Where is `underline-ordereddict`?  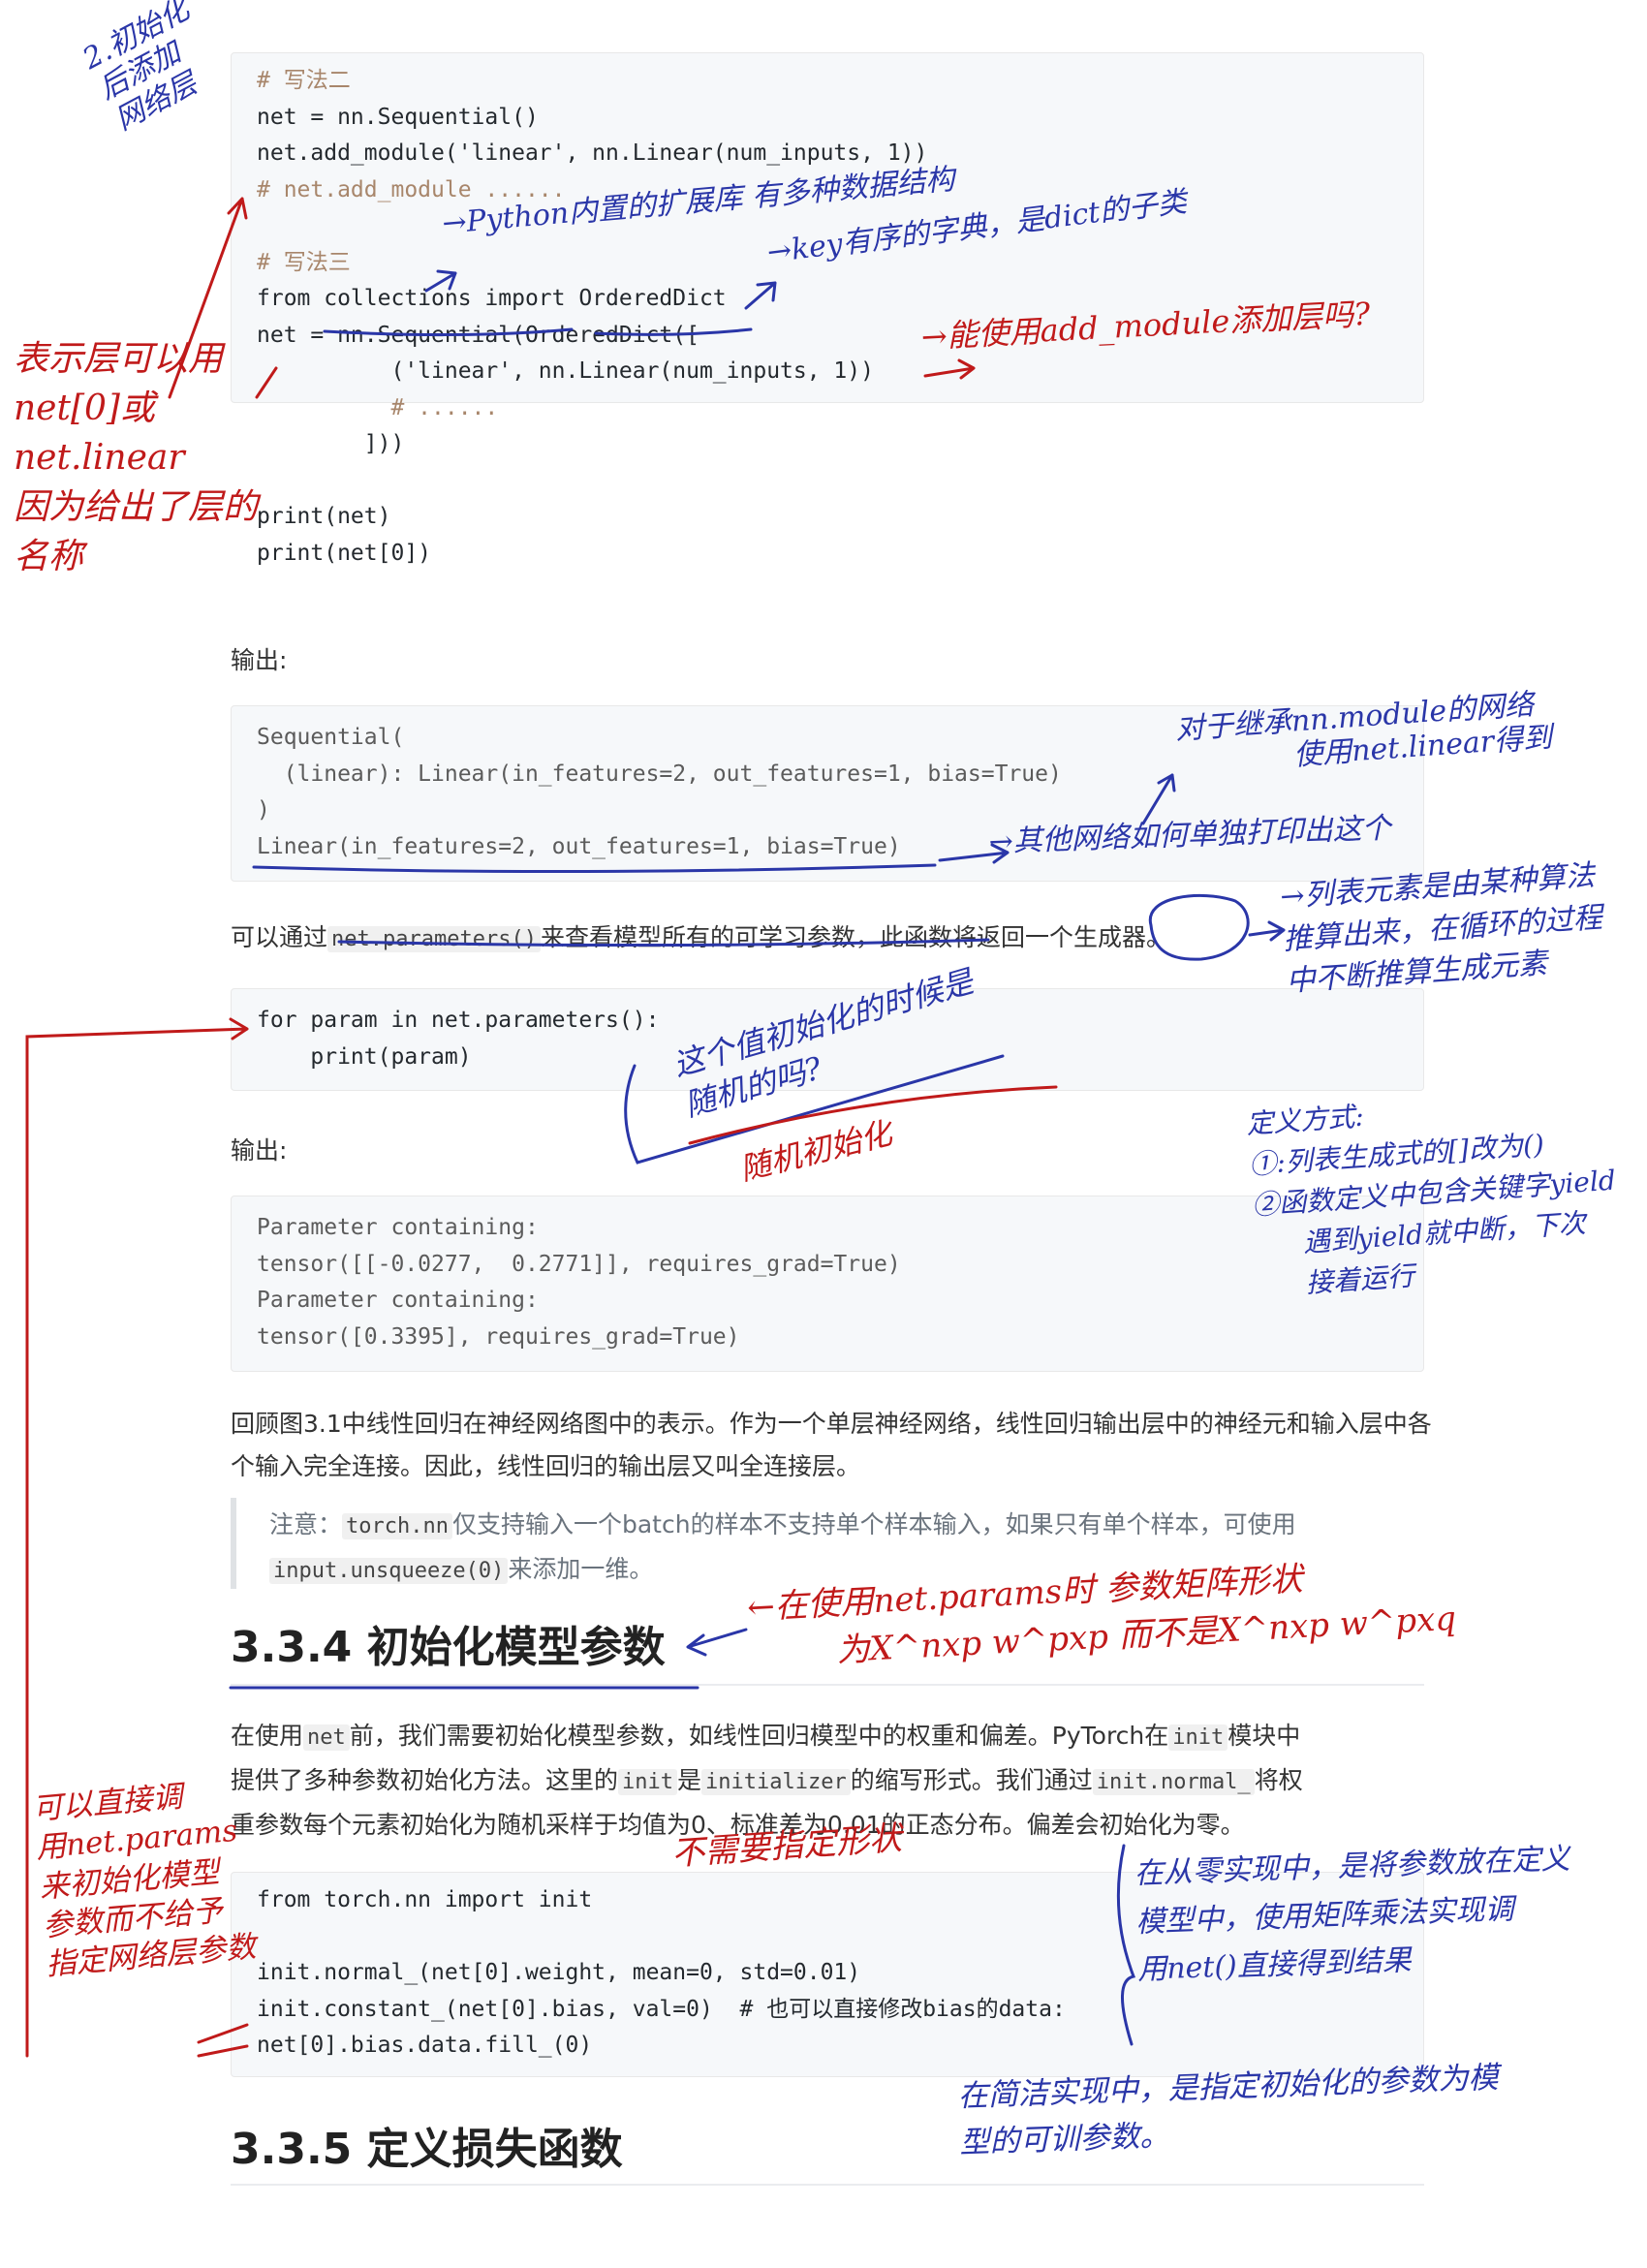 underline-ordereddict is located at coordinates (673, 331).